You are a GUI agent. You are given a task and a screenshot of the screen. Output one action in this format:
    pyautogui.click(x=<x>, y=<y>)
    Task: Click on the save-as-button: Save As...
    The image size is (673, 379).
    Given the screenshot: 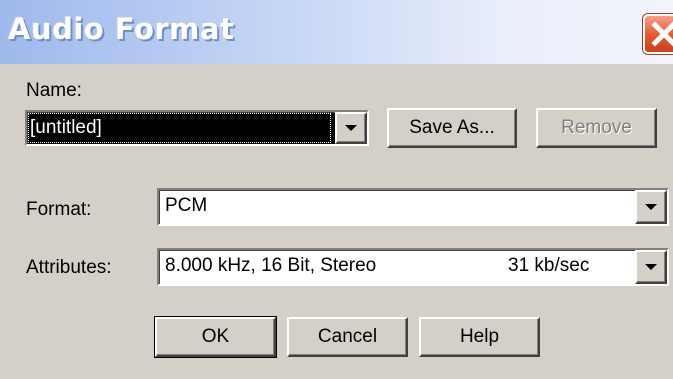 What is the action you would take?
    pyautogui.click(x=452, y=128)
    